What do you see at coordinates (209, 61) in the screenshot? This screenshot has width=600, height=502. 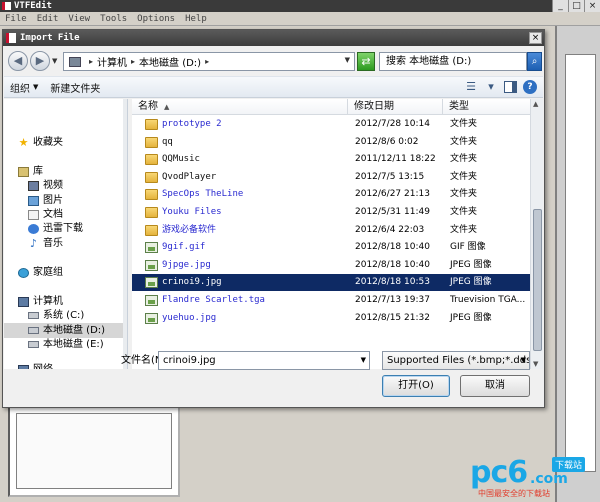 I see `address-bar: ▸ 计算机 ▸ 本地磁盘 (D:) ▸ ▼` at bounding box center [209, 61].